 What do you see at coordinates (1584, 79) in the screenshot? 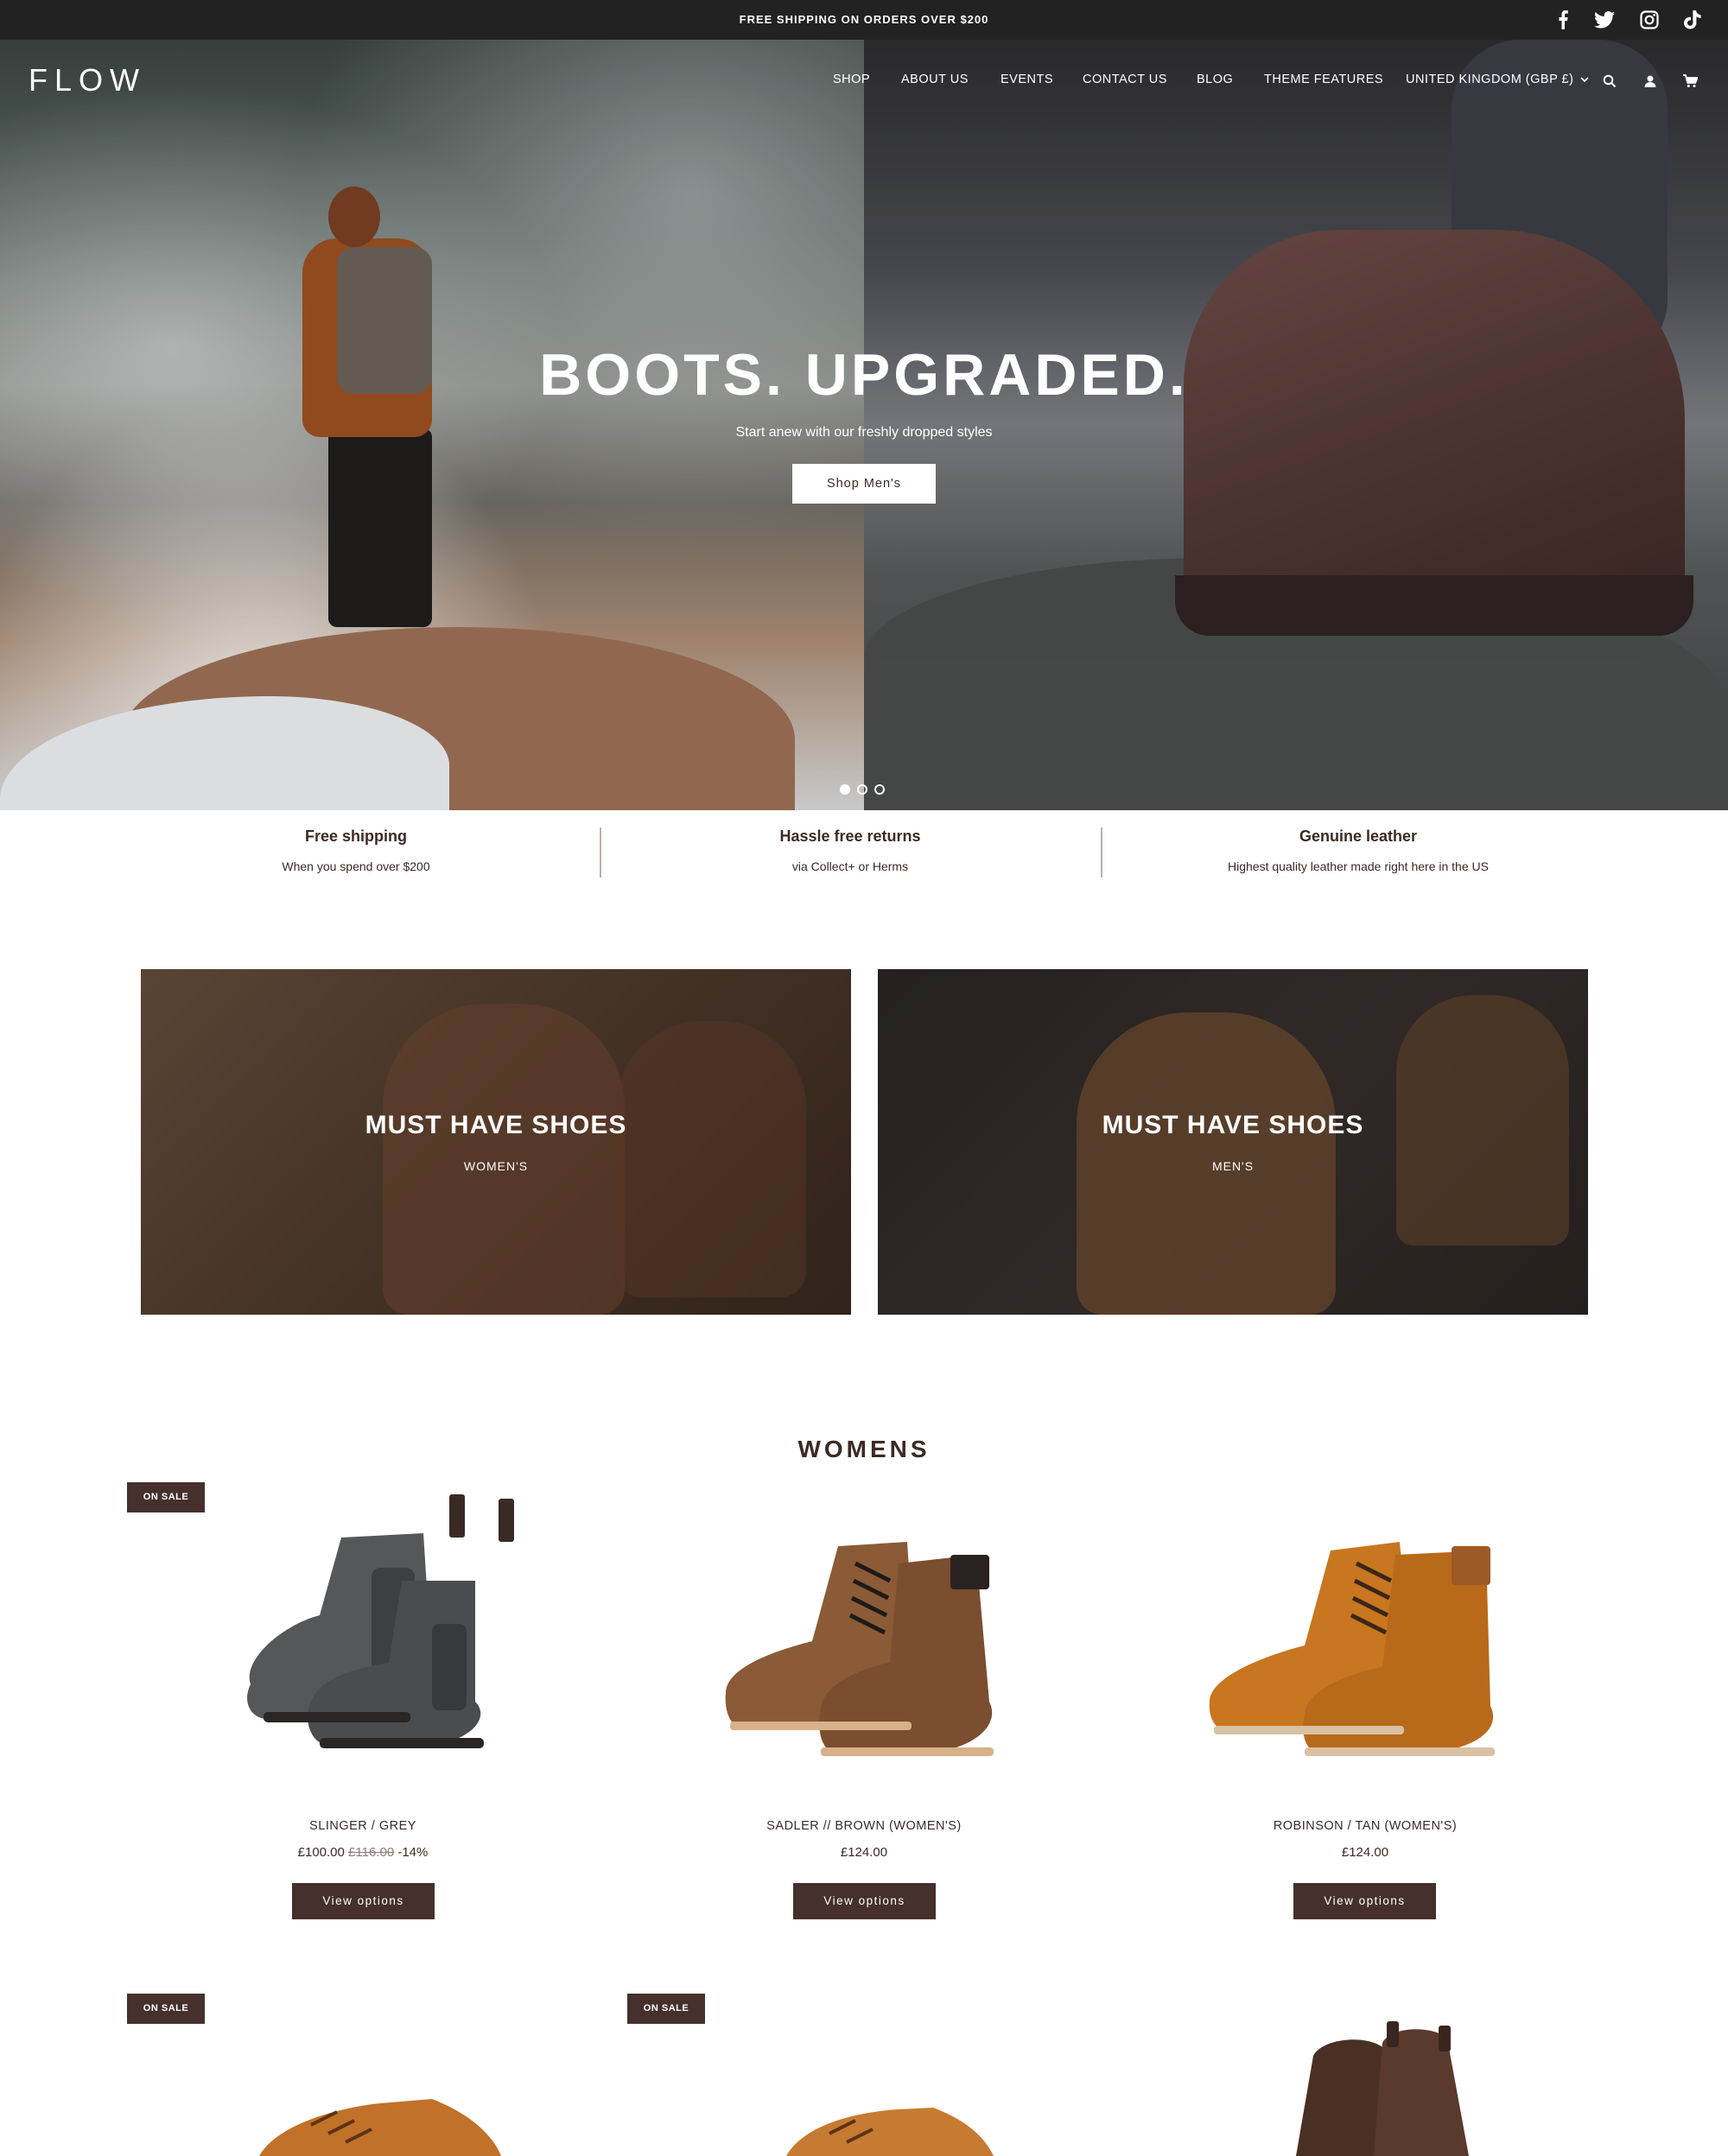
I see `chevron-down-icon` at bounding box center [1584, 79].